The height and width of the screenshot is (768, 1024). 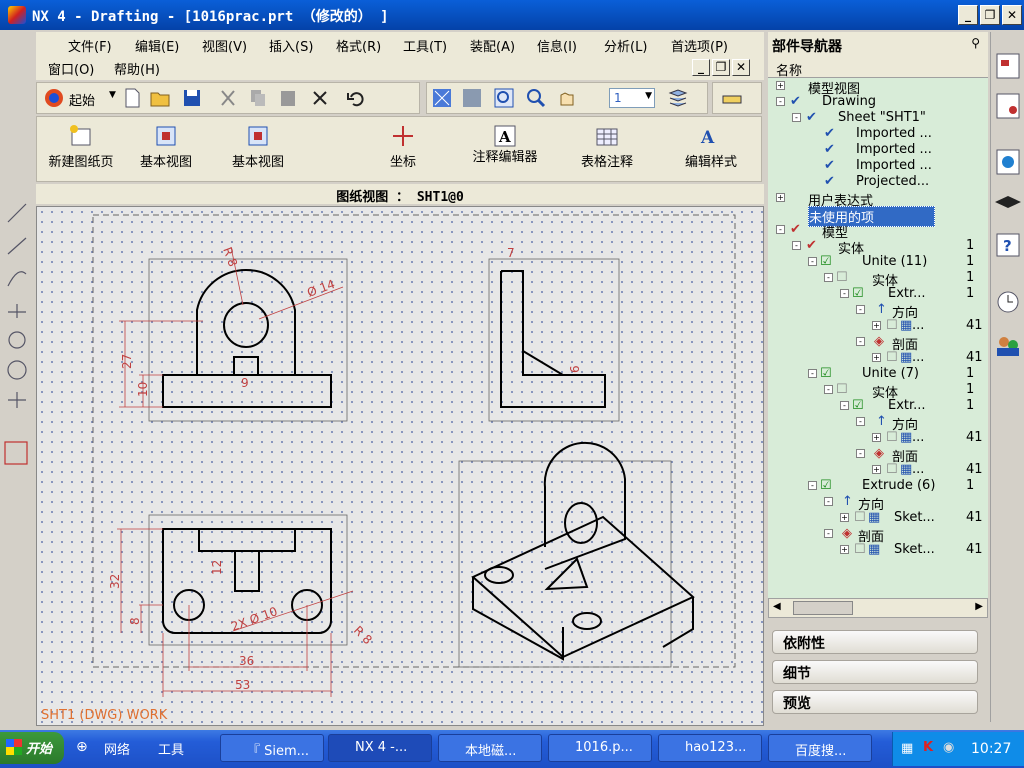 What do you see at coordinates (975, 43) in the screenshot?
I see `pin-icon: ⚲` at bounding box center [975, 43].